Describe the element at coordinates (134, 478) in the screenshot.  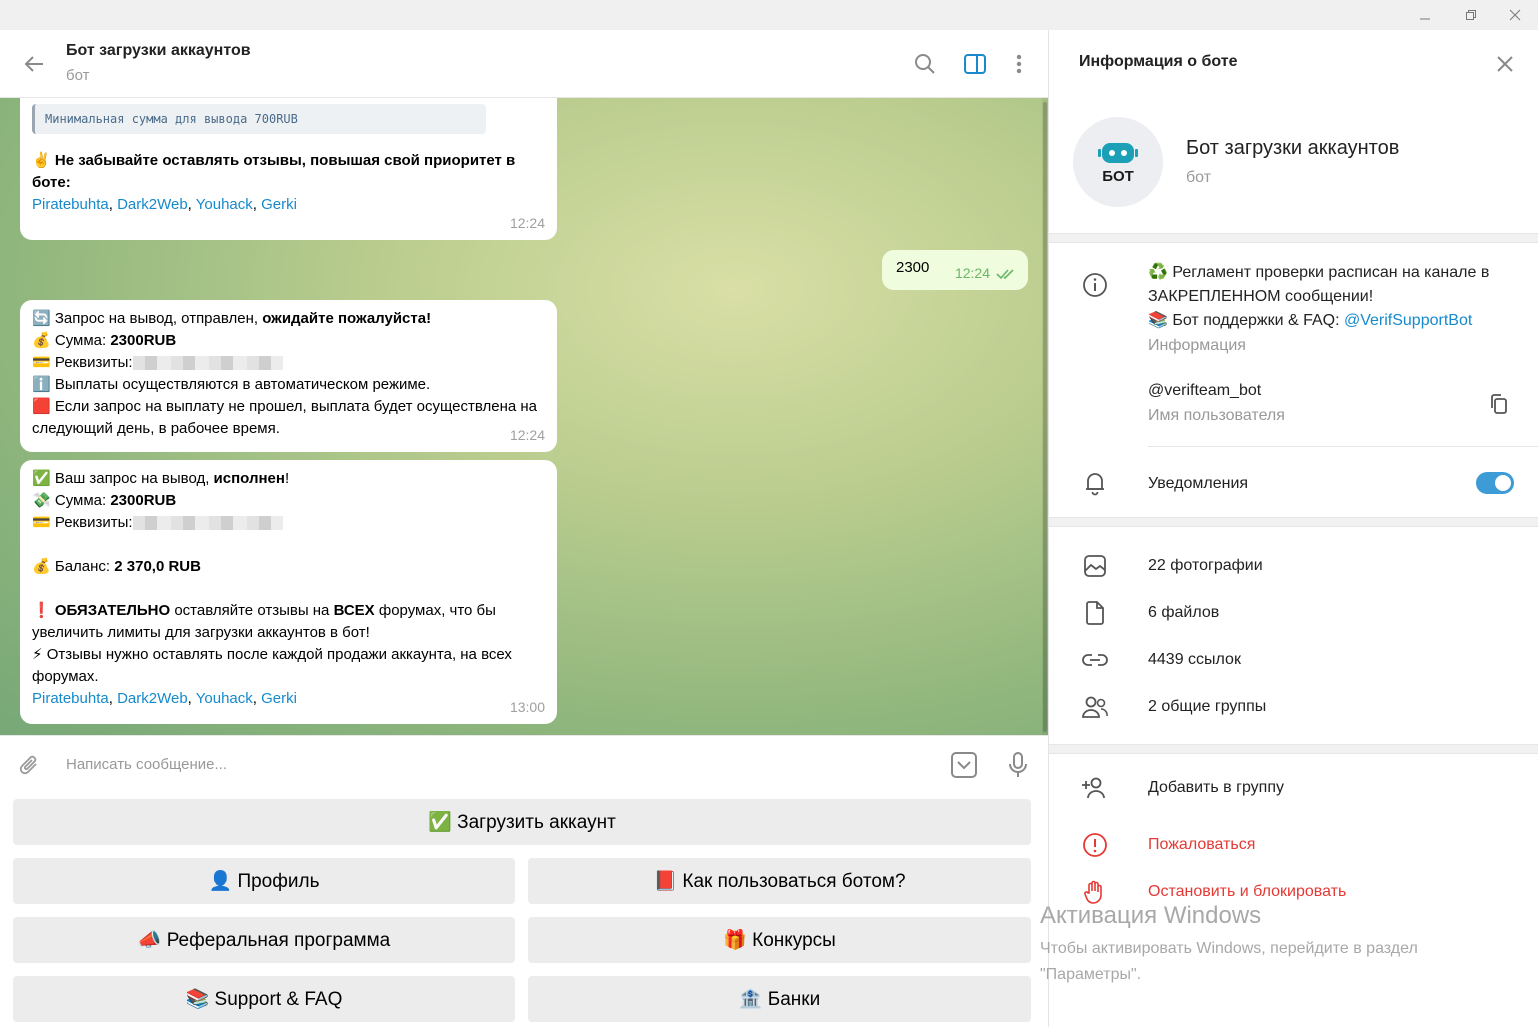
I see `message-text: Ваш запрос на вывод,` at that location.